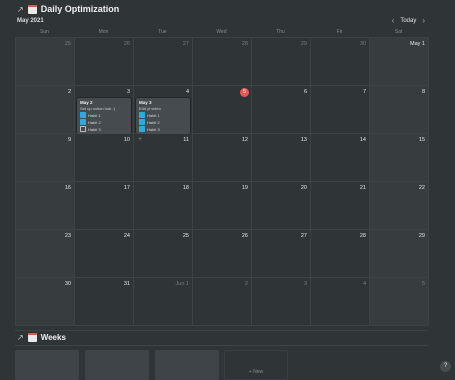  What do you see at coordinates (30, 21) in the screenshot?
I see `month-label: May 2021` at bounding box center [30, 21].